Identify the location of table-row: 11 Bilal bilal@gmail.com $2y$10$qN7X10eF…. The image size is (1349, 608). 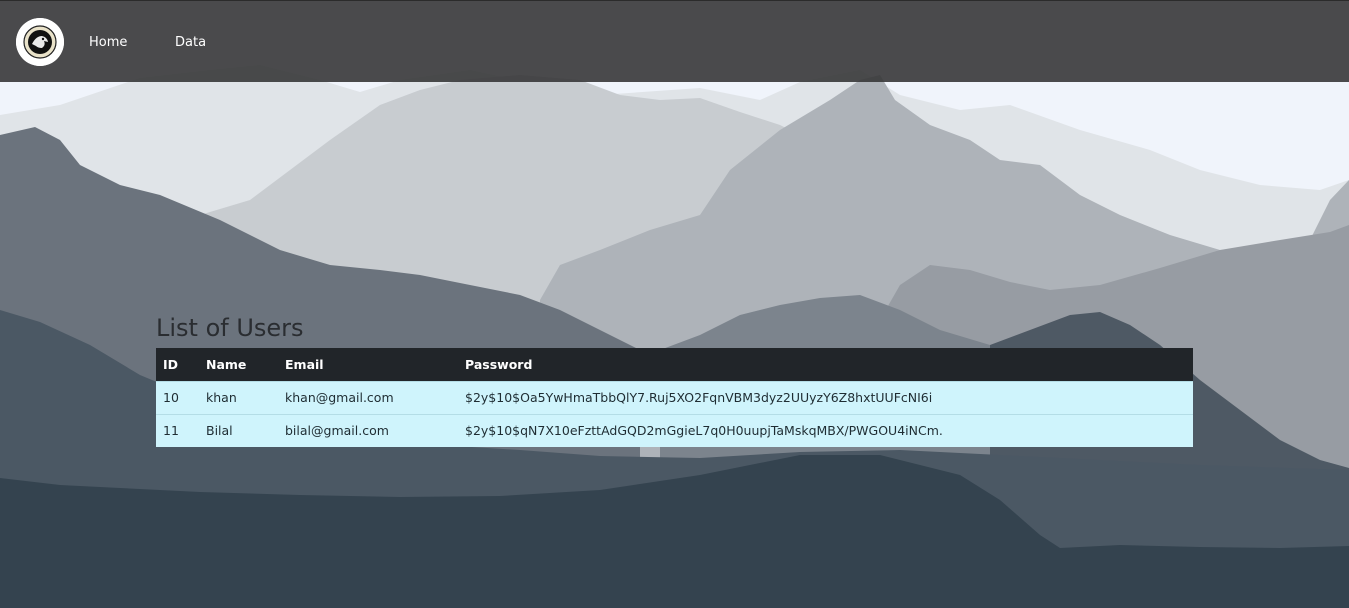
(674, 430).